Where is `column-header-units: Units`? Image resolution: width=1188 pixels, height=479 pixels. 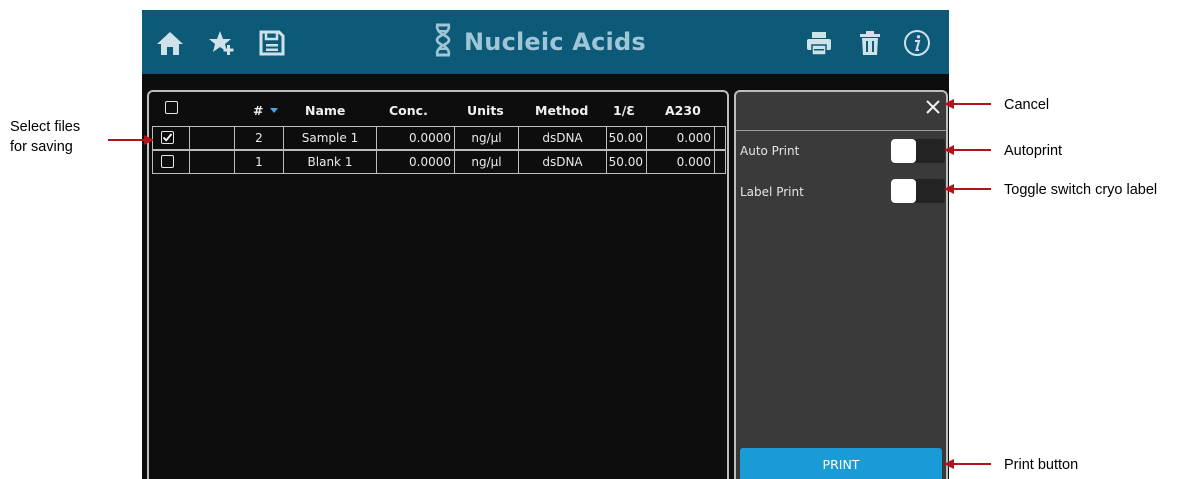 column-header-units: Units is located at coordinates (485, 110).